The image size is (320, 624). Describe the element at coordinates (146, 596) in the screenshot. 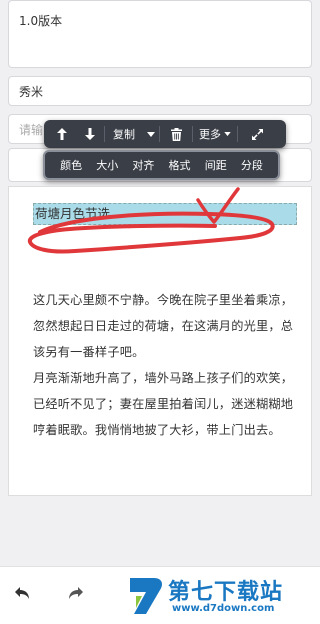

I see `d7-logo-icon` at that location.